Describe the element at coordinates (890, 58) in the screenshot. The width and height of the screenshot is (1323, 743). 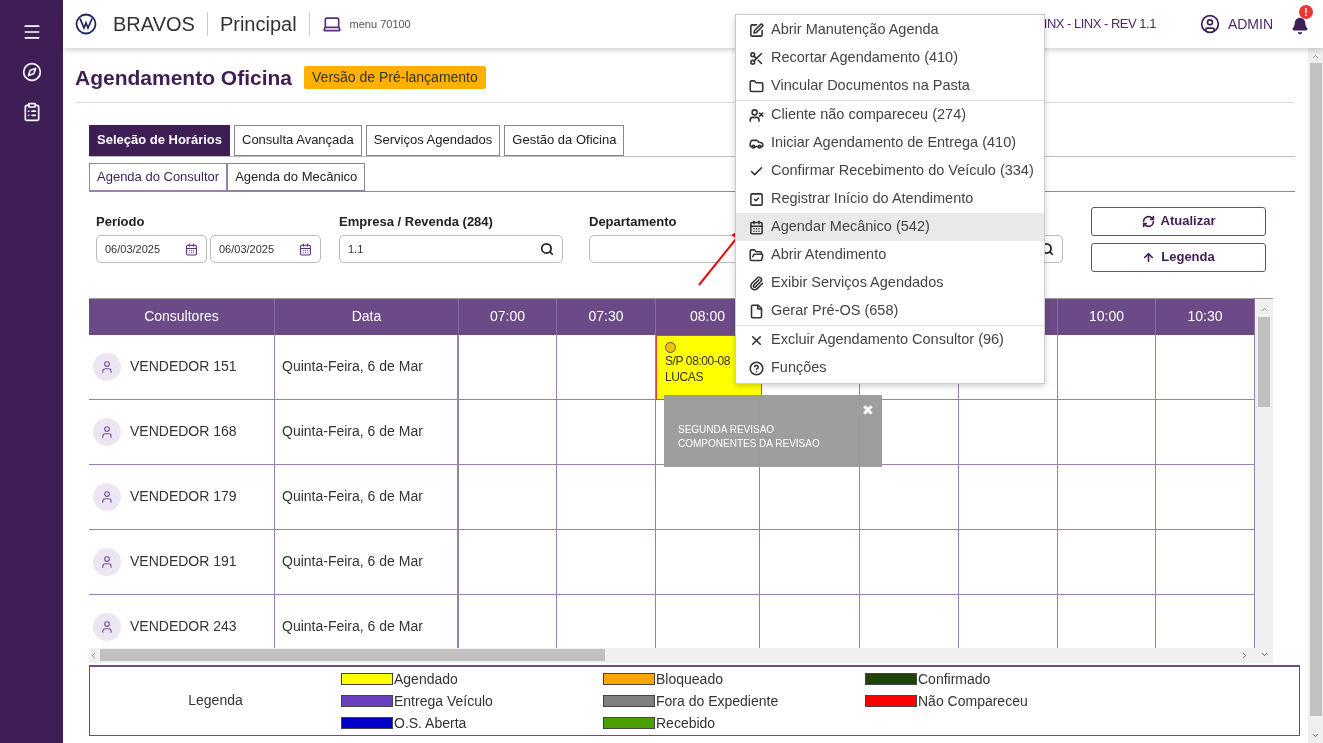
I see `menu-item: Recortar Agendamento (410)` at that location.